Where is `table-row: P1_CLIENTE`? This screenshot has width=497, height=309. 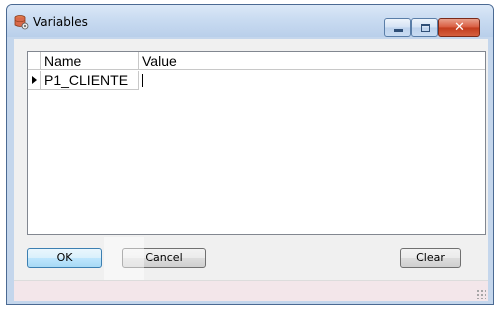
table-row: P1_CLIENTE is located at coordinates (256, 80).